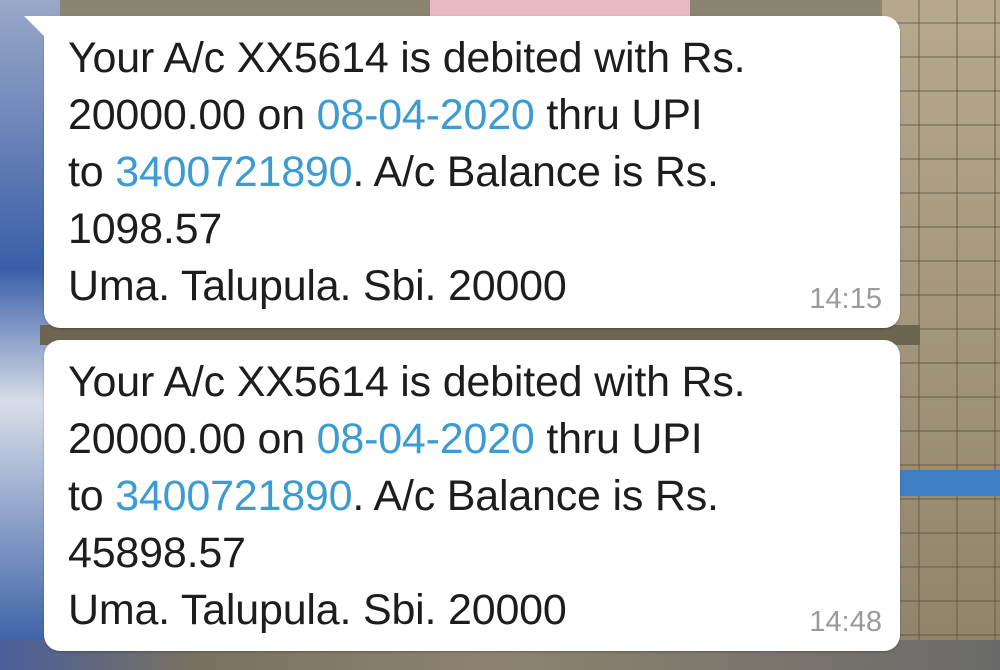 This screenshot has width=1000, height=670. I want to click on balance-amount: 45898.57, so click(157, 553).